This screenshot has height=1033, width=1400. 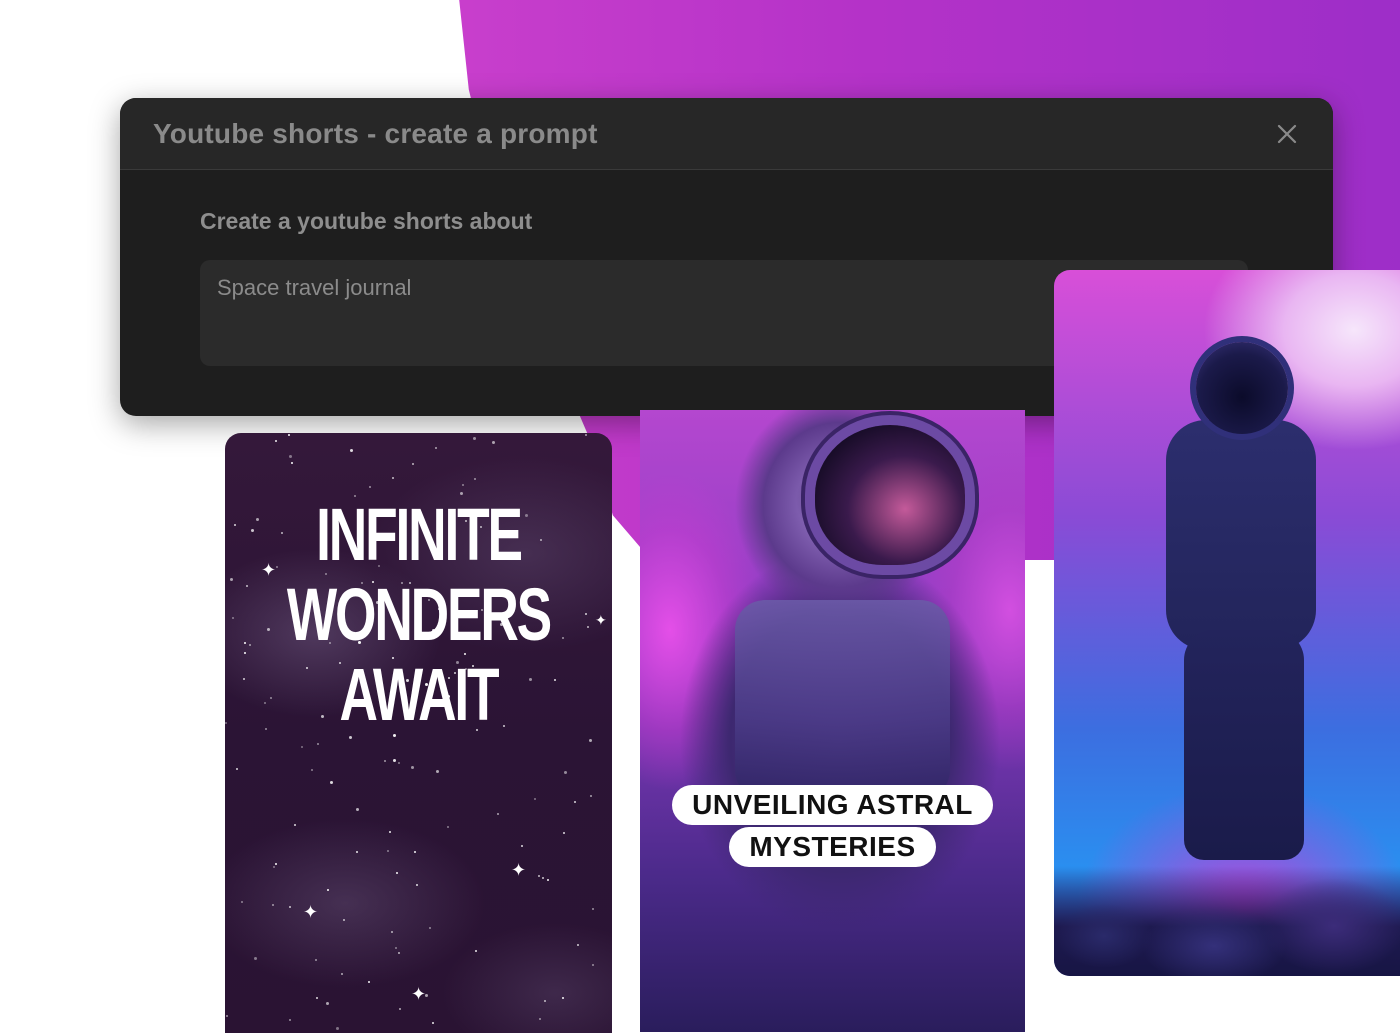 What do you see at coordinates (375, 133) in the screenshot?
I see `dialog-title: Youtube shorts - create a prompt` at bounding box center [375, 133].